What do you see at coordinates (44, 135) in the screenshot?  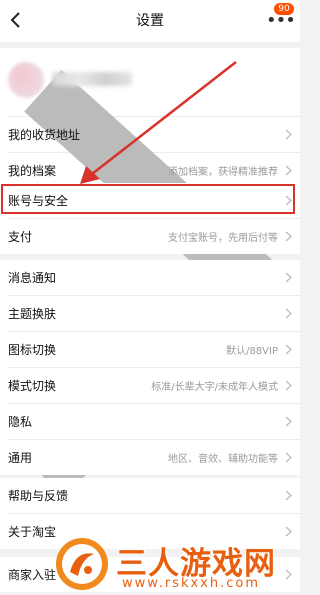 I see `settings-row-label: 我的收货地址` at bounding box center [44, 135].